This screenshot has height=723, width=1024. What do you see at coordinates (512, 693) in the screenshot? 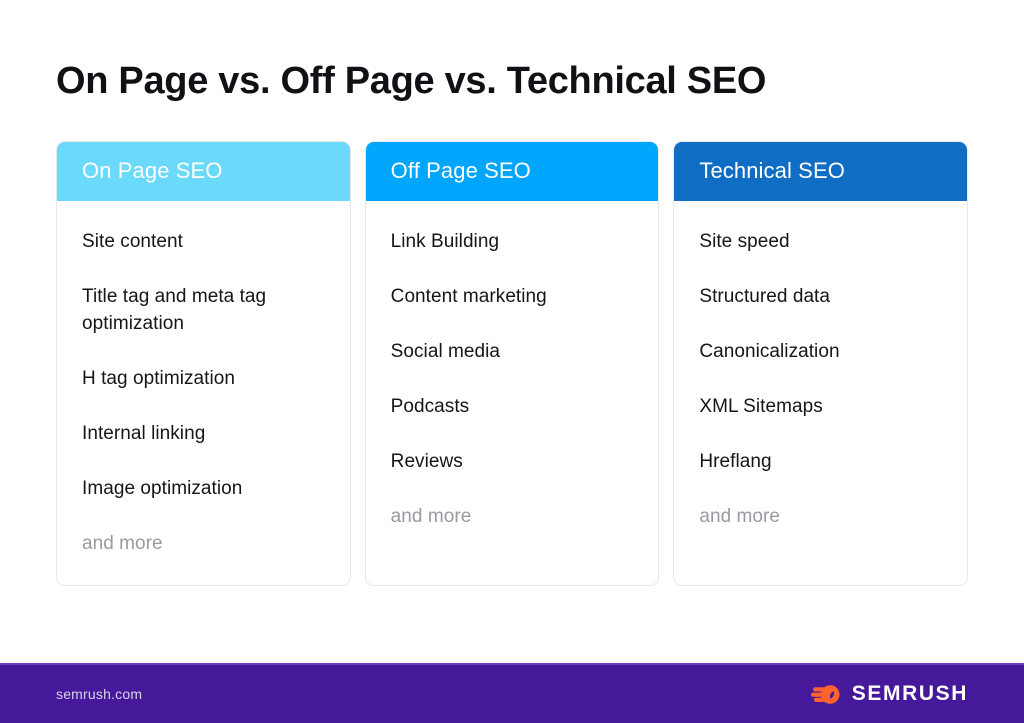
I see `footer-bar: semrush.com SEMRUSH` at bounding box center [512, 693].